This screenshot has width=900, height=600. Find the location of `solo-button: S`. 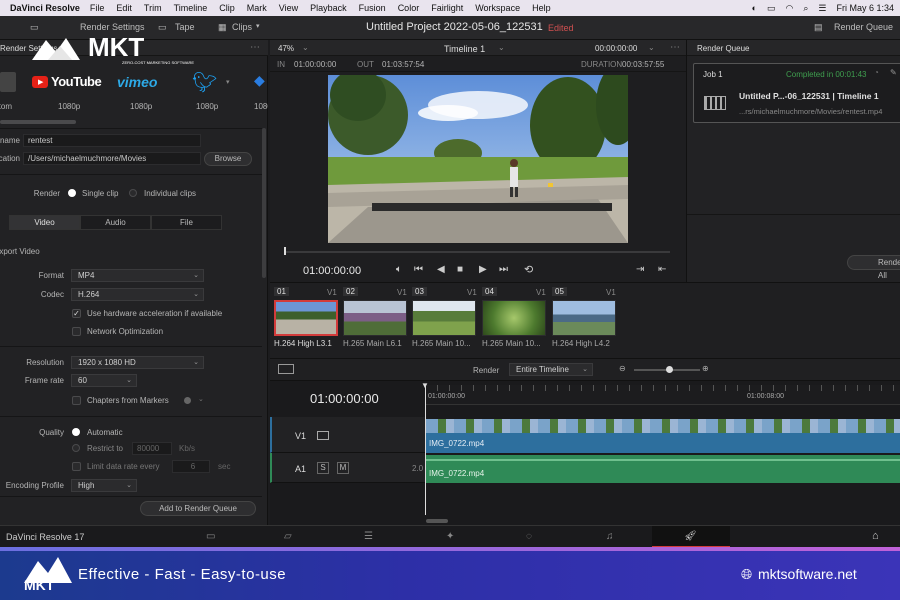

solo-button: S is located at coordinates (323, 468).